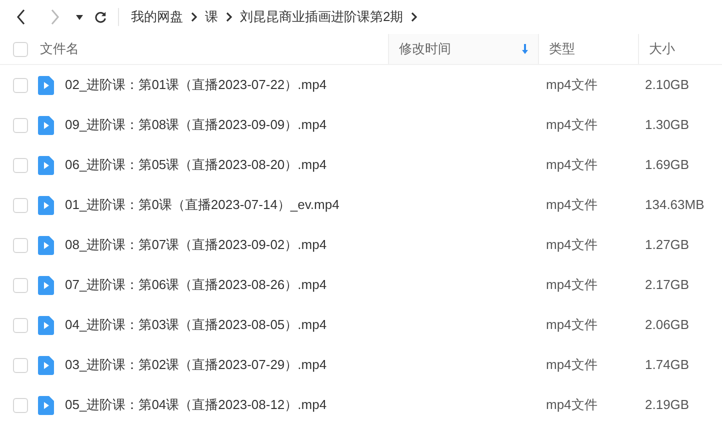  What do you see at coordinates (674, 205) in the screenshot?
I see `file-size: 134.63MB` at bounding box center [674, 205].